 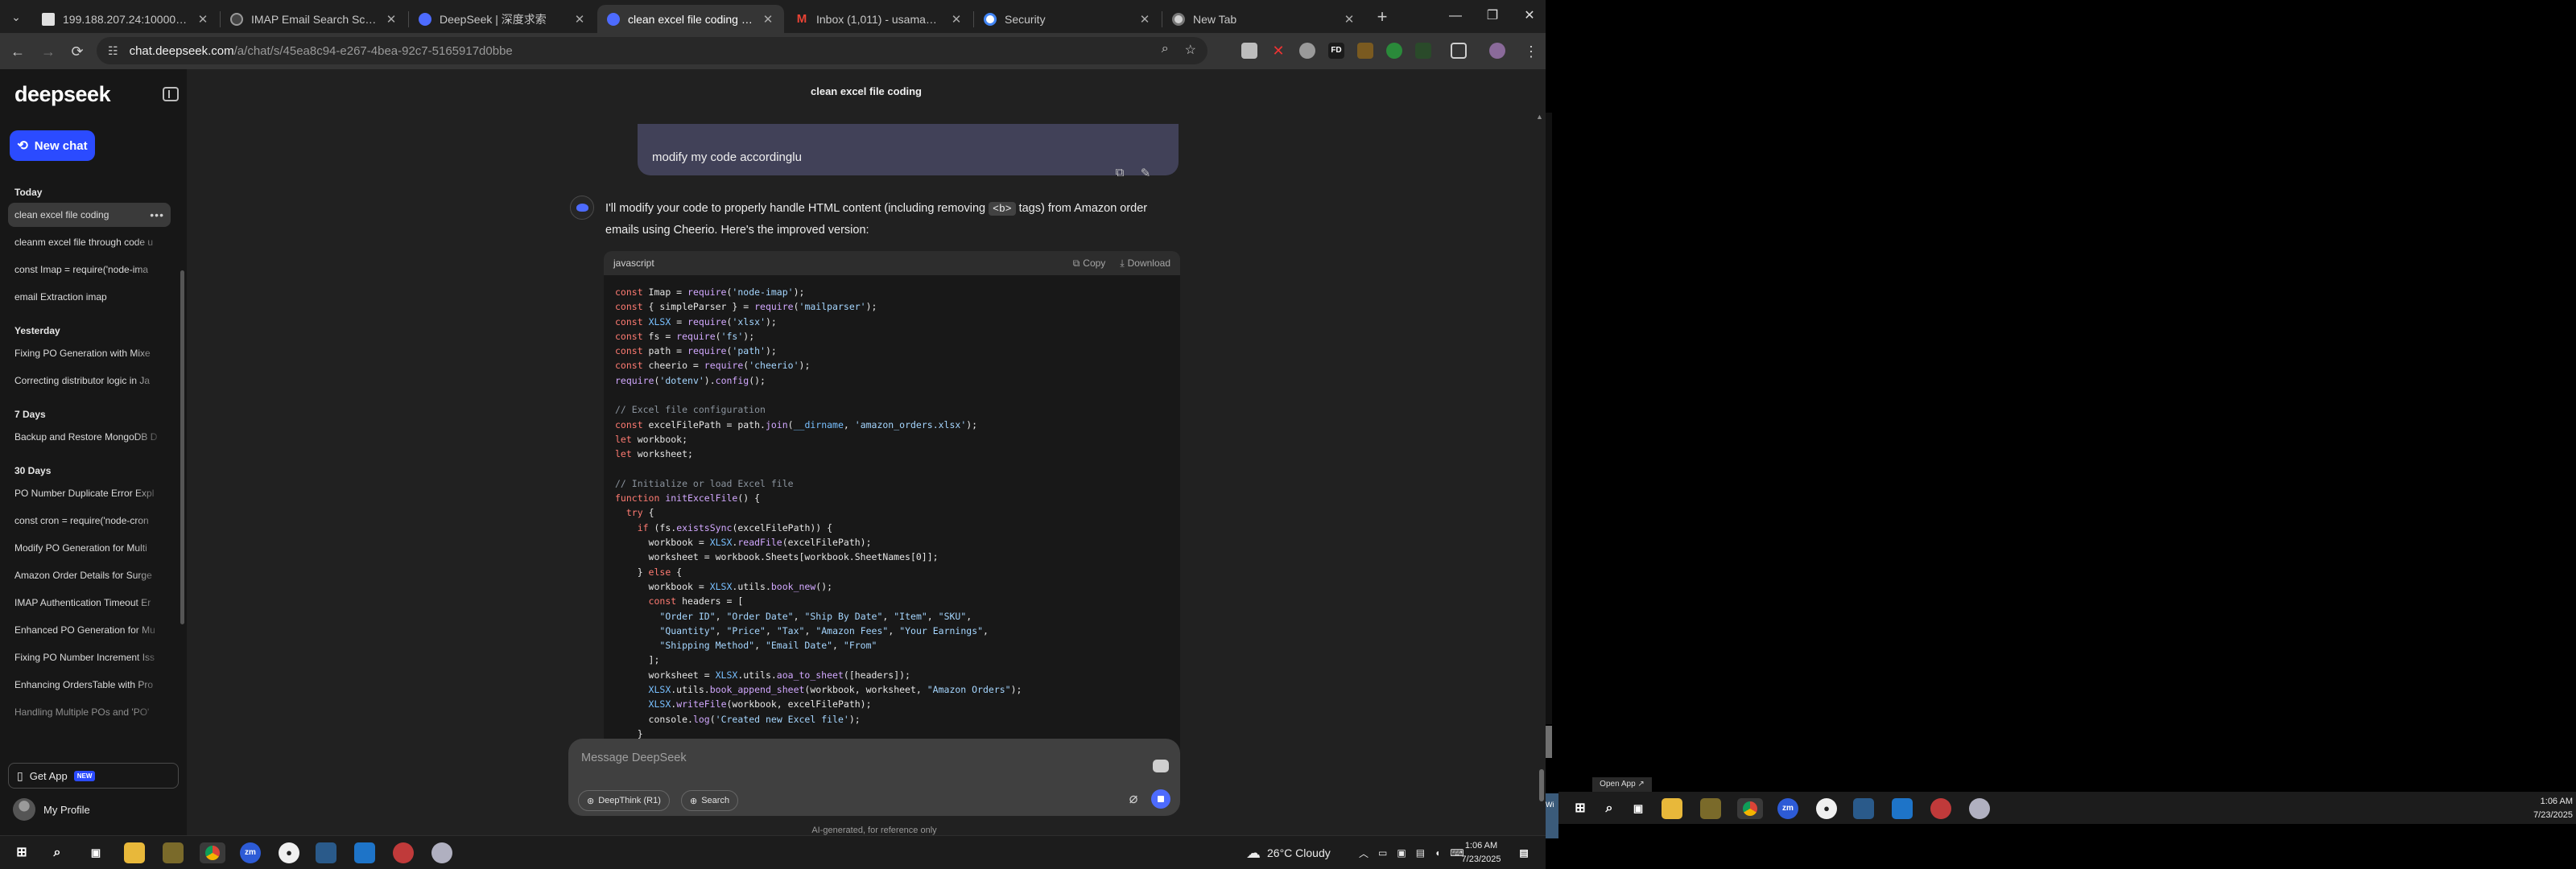 I want to click on tab-search-icon: ⌄, so click(x=16, y=17).